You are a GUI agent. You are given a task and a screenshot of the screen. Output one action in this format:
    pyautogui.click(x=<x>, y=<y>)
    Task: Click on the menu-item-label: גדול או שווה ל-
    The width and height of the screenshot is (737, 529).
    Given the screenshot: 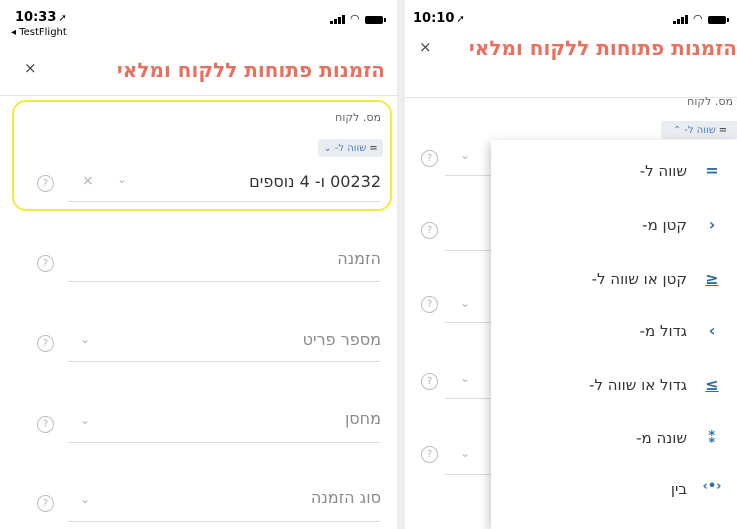 What is the action you would take?
    pyautogui.click(x=638, y=385)
    